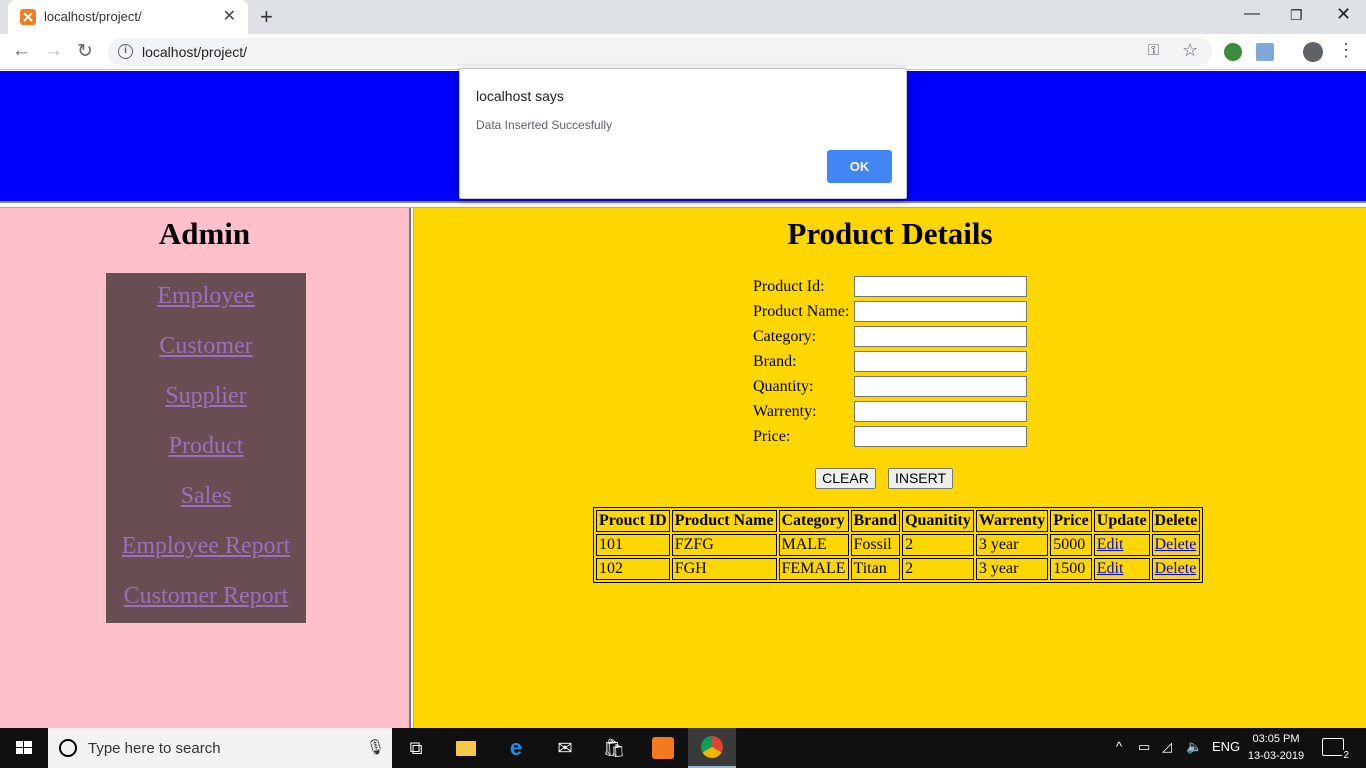 This screenshot has height=768, width=1366. Describe the element at coordinates (813, 545) in the screenshot. I see `cell-category: MALE` at that location.